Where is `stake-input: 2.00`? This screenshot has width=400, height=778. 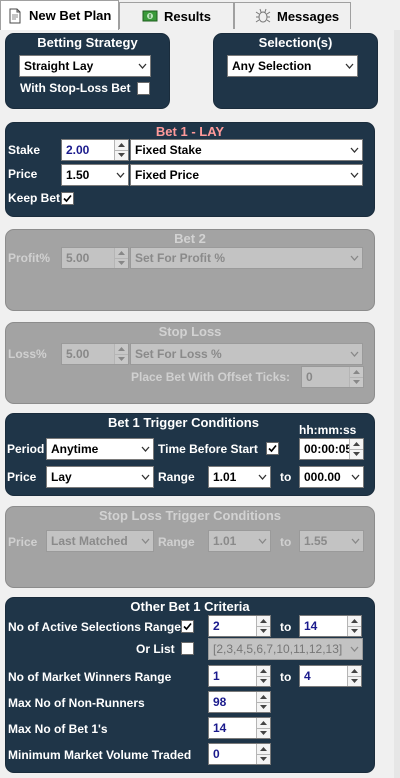 stake-input: 2.00 is located at coordinates (95, 150).